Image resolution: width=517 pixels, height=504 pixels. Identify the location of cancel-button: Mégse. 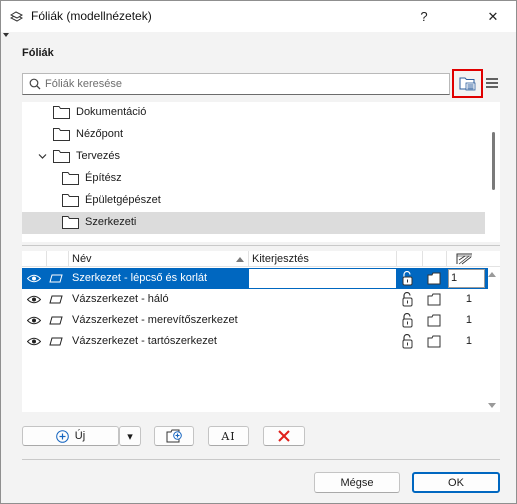
(357, 482).